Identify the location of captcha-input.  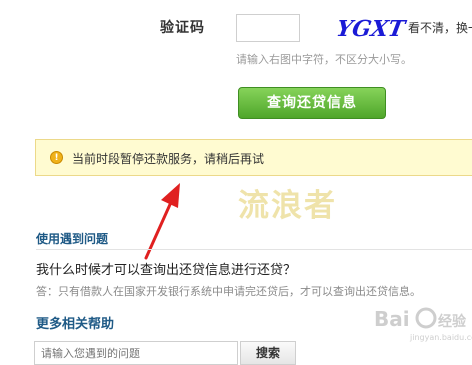
(268, 28).